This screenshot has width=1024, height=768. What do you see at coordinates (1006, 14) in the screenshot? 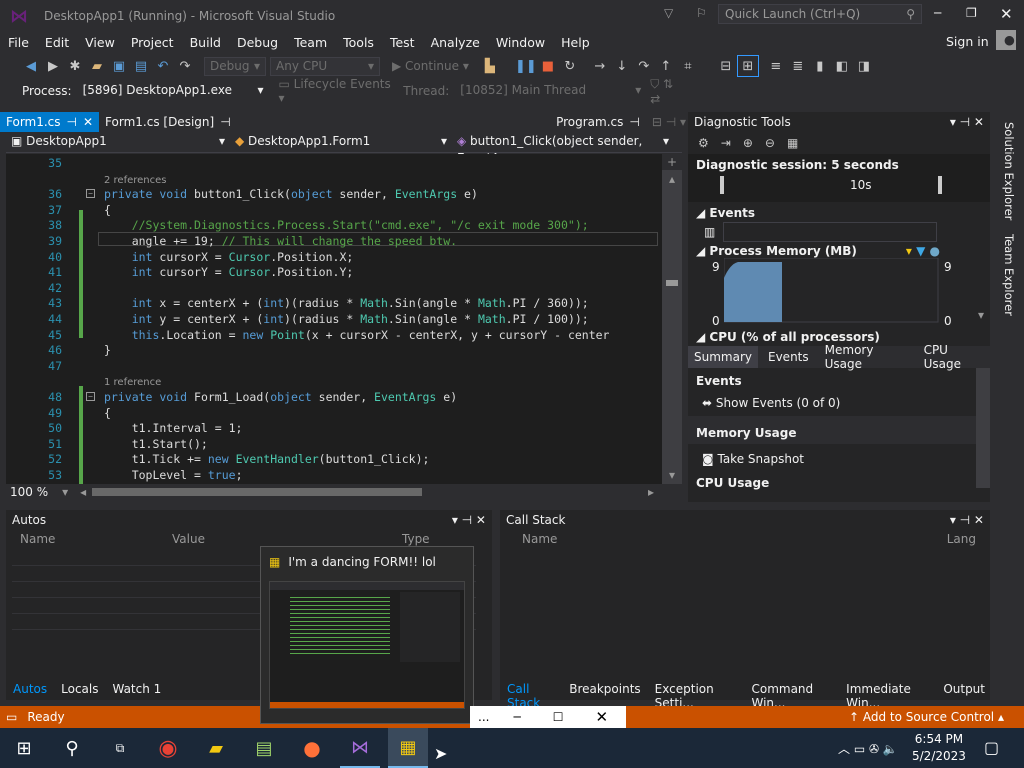
I see `close-button: ✕` at bounding box center [1006, 14].